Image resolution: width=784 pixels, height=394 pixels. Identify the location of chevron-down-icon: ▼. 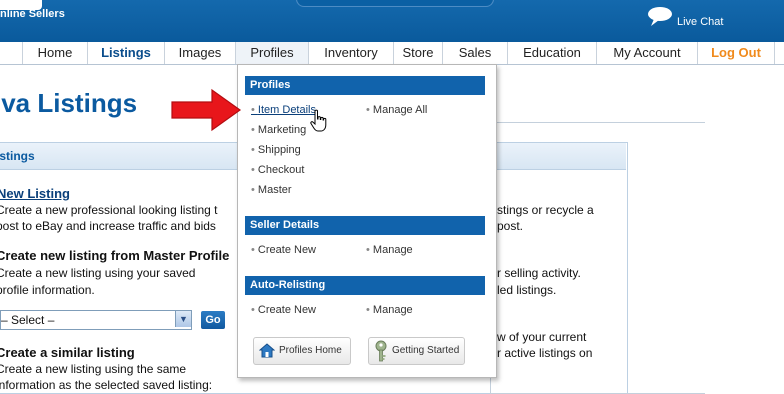
(183, 319).